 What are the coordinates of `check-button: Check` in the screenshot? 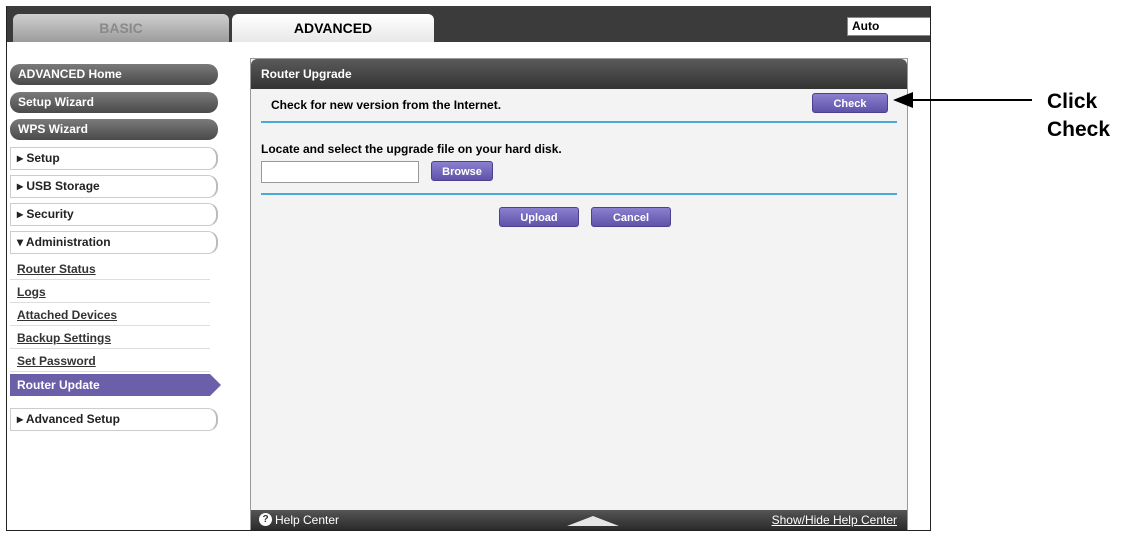 It's located at (850, 103).